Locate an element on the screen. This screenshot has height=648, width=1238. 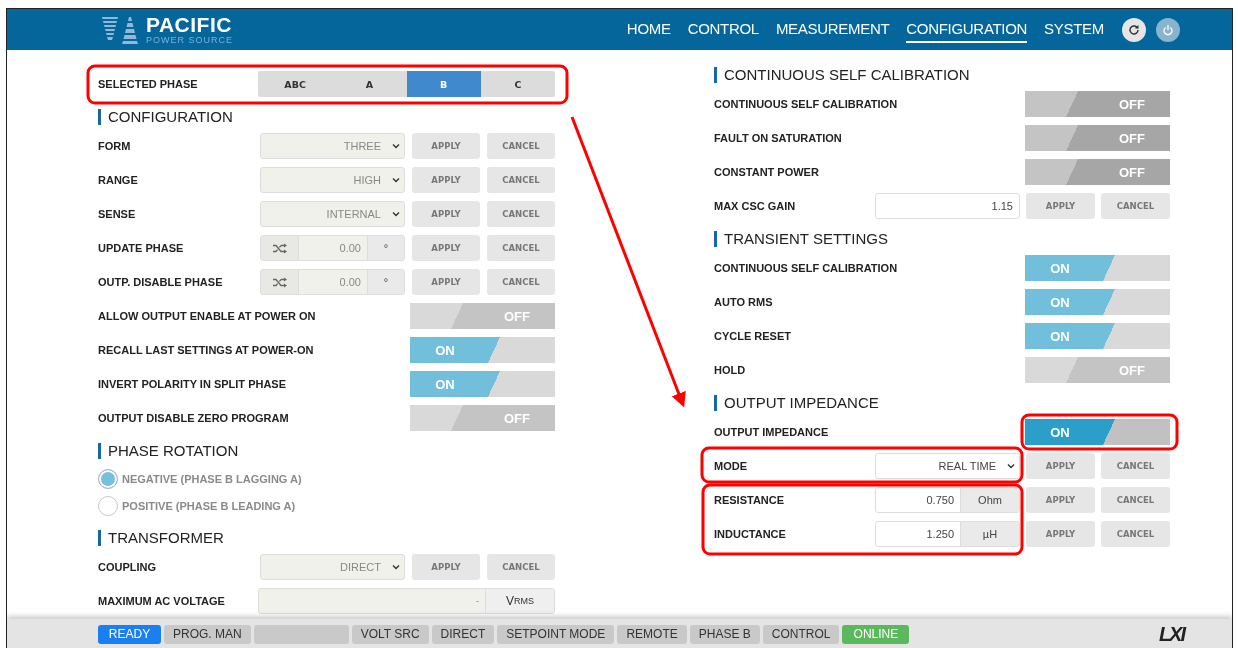
input-field: 1.15 is located at coordinates (947, 206).